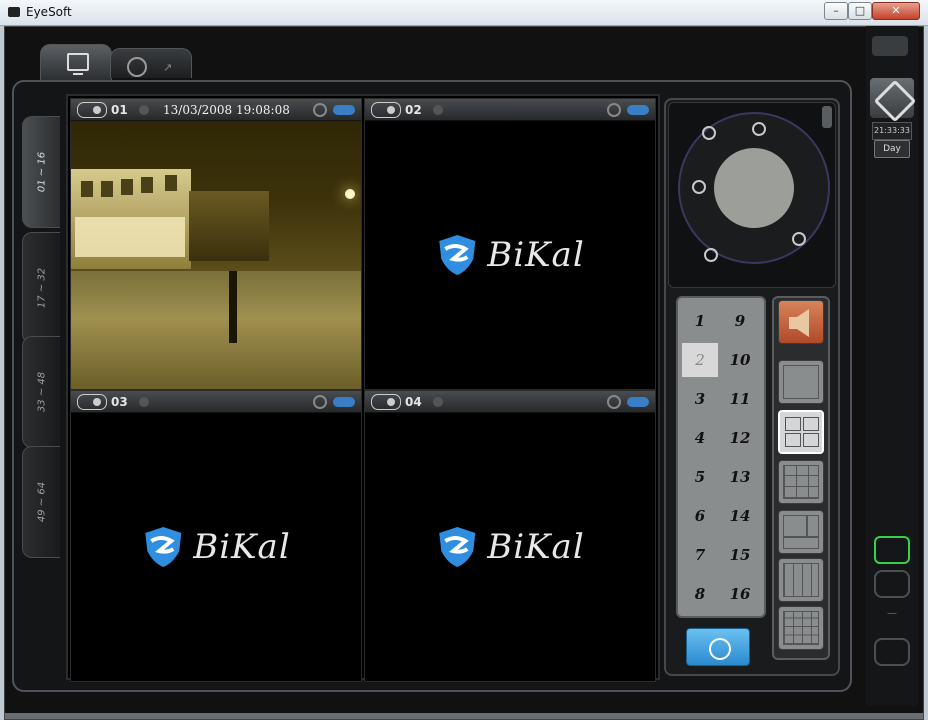 The width and height of the screenshot is (928, 720). Describe the element at coordinates (700, 516) in the screenshot. I see `channel-button-6: 6` at that location.